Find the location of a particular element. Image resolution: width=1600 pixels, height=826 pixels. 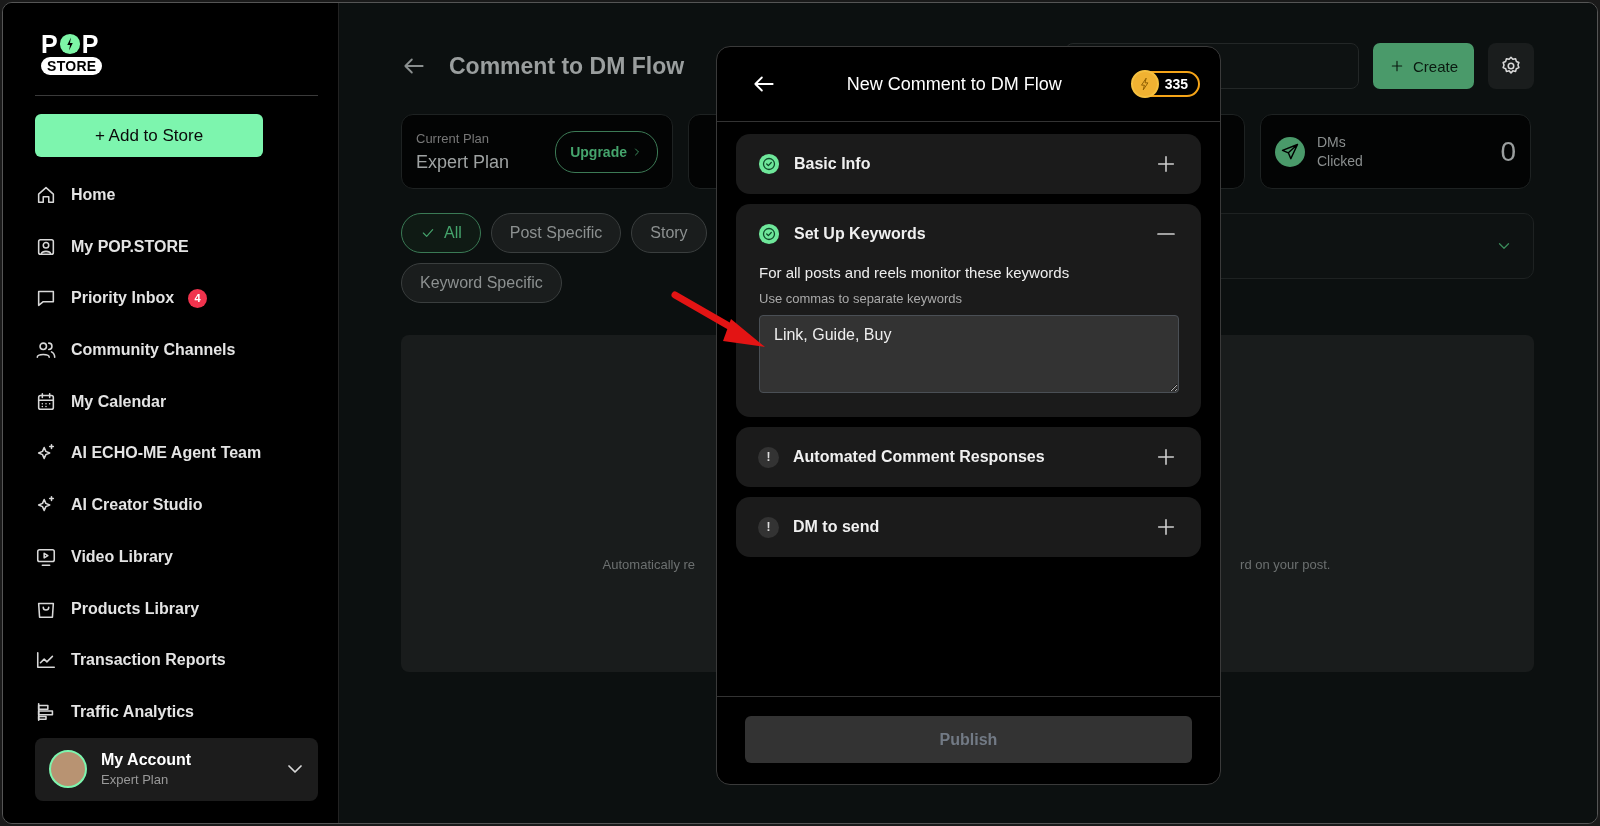

nav-label: Home is located at coordinates (93, 195).